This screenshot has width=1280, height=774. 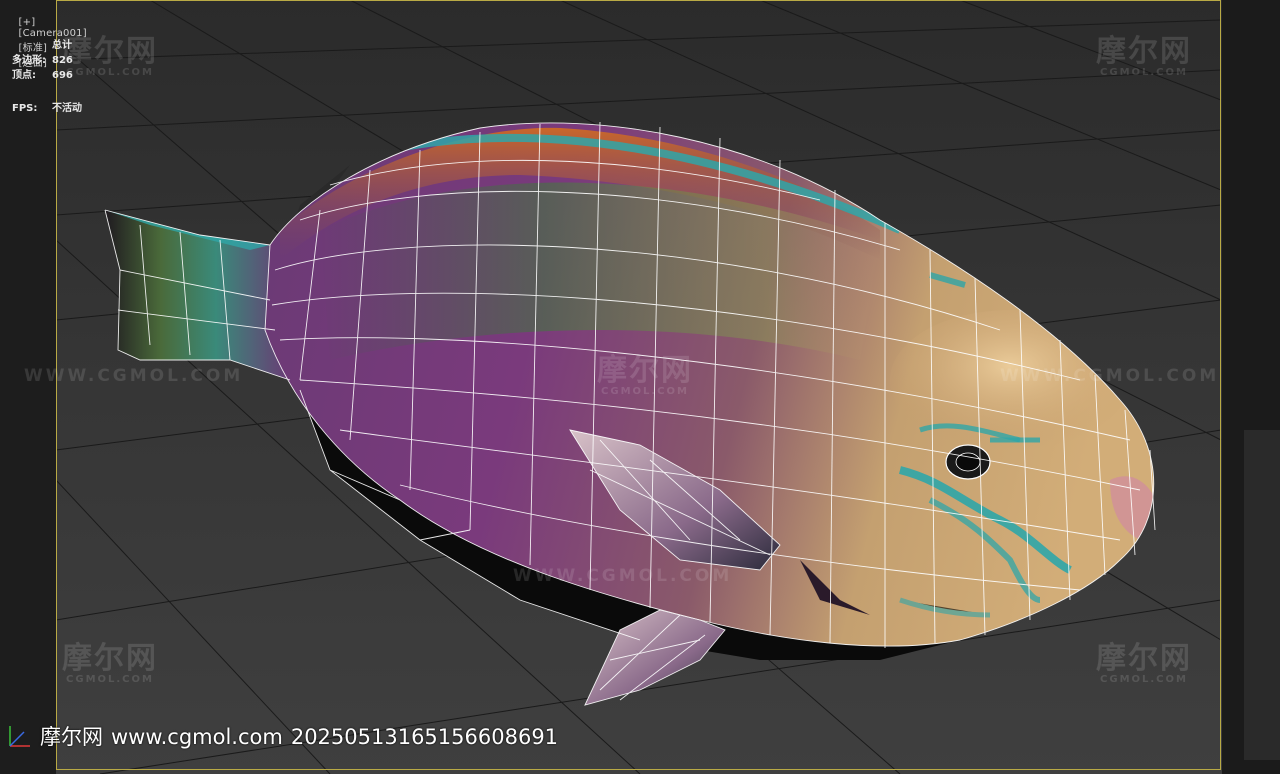 What do you see at coordinates (24, 75) in the screenshot?
I see `stats-vertices-label: 顶点:` at bounding box center [24, 75].